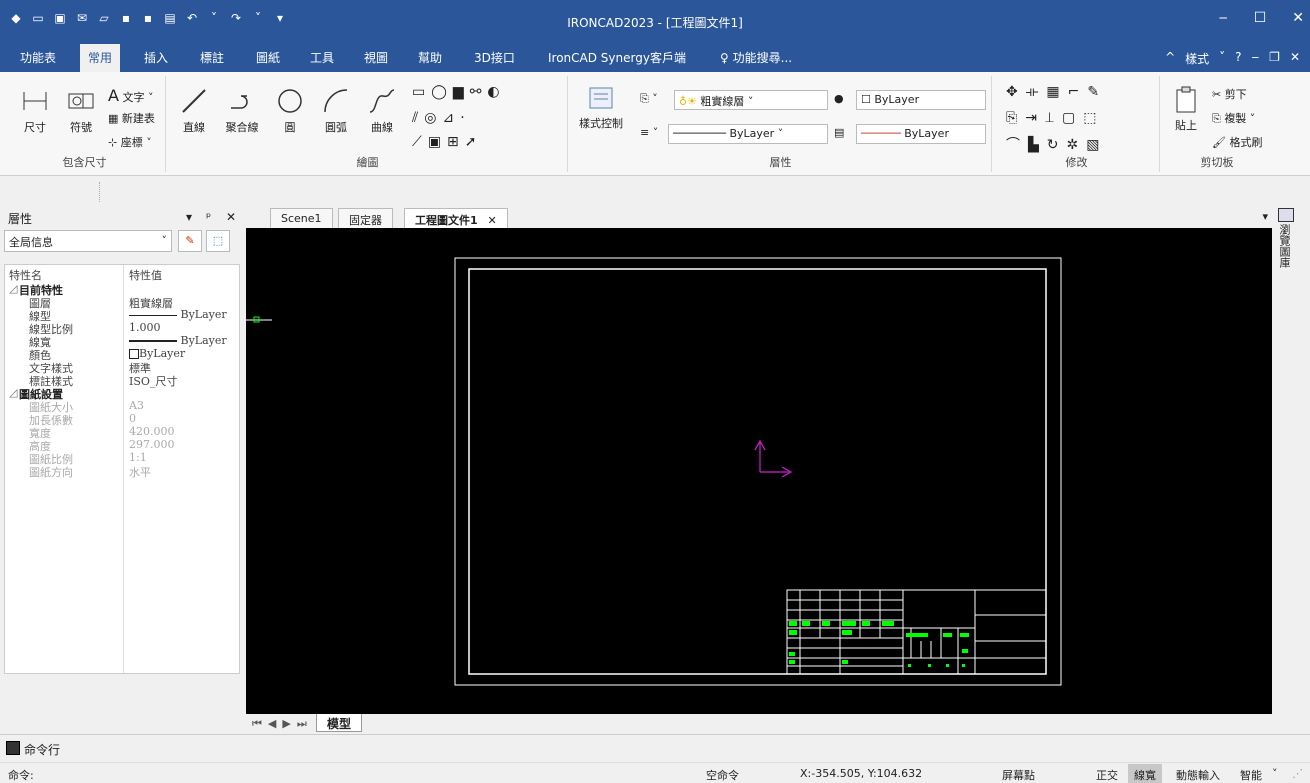 Image resolution: width=1310 pixels, height=783 pixels. Describe the element at coordinates (1260, 18) in the screenshot. I see `maximize-button: ☐` at that location.